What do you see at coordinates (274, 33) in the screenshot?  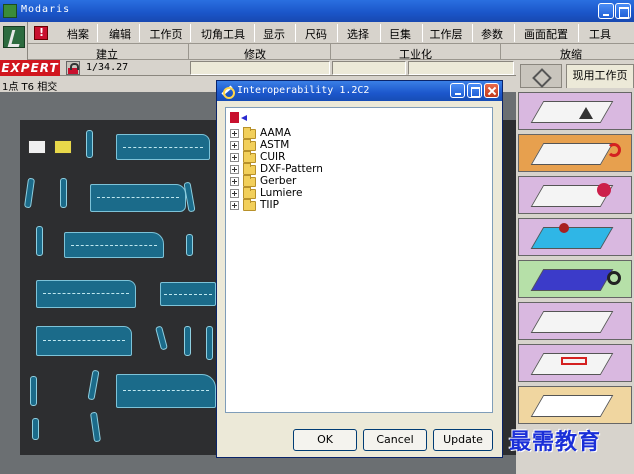 I see `menu-display: 显示` at bounding box center [274, 33].